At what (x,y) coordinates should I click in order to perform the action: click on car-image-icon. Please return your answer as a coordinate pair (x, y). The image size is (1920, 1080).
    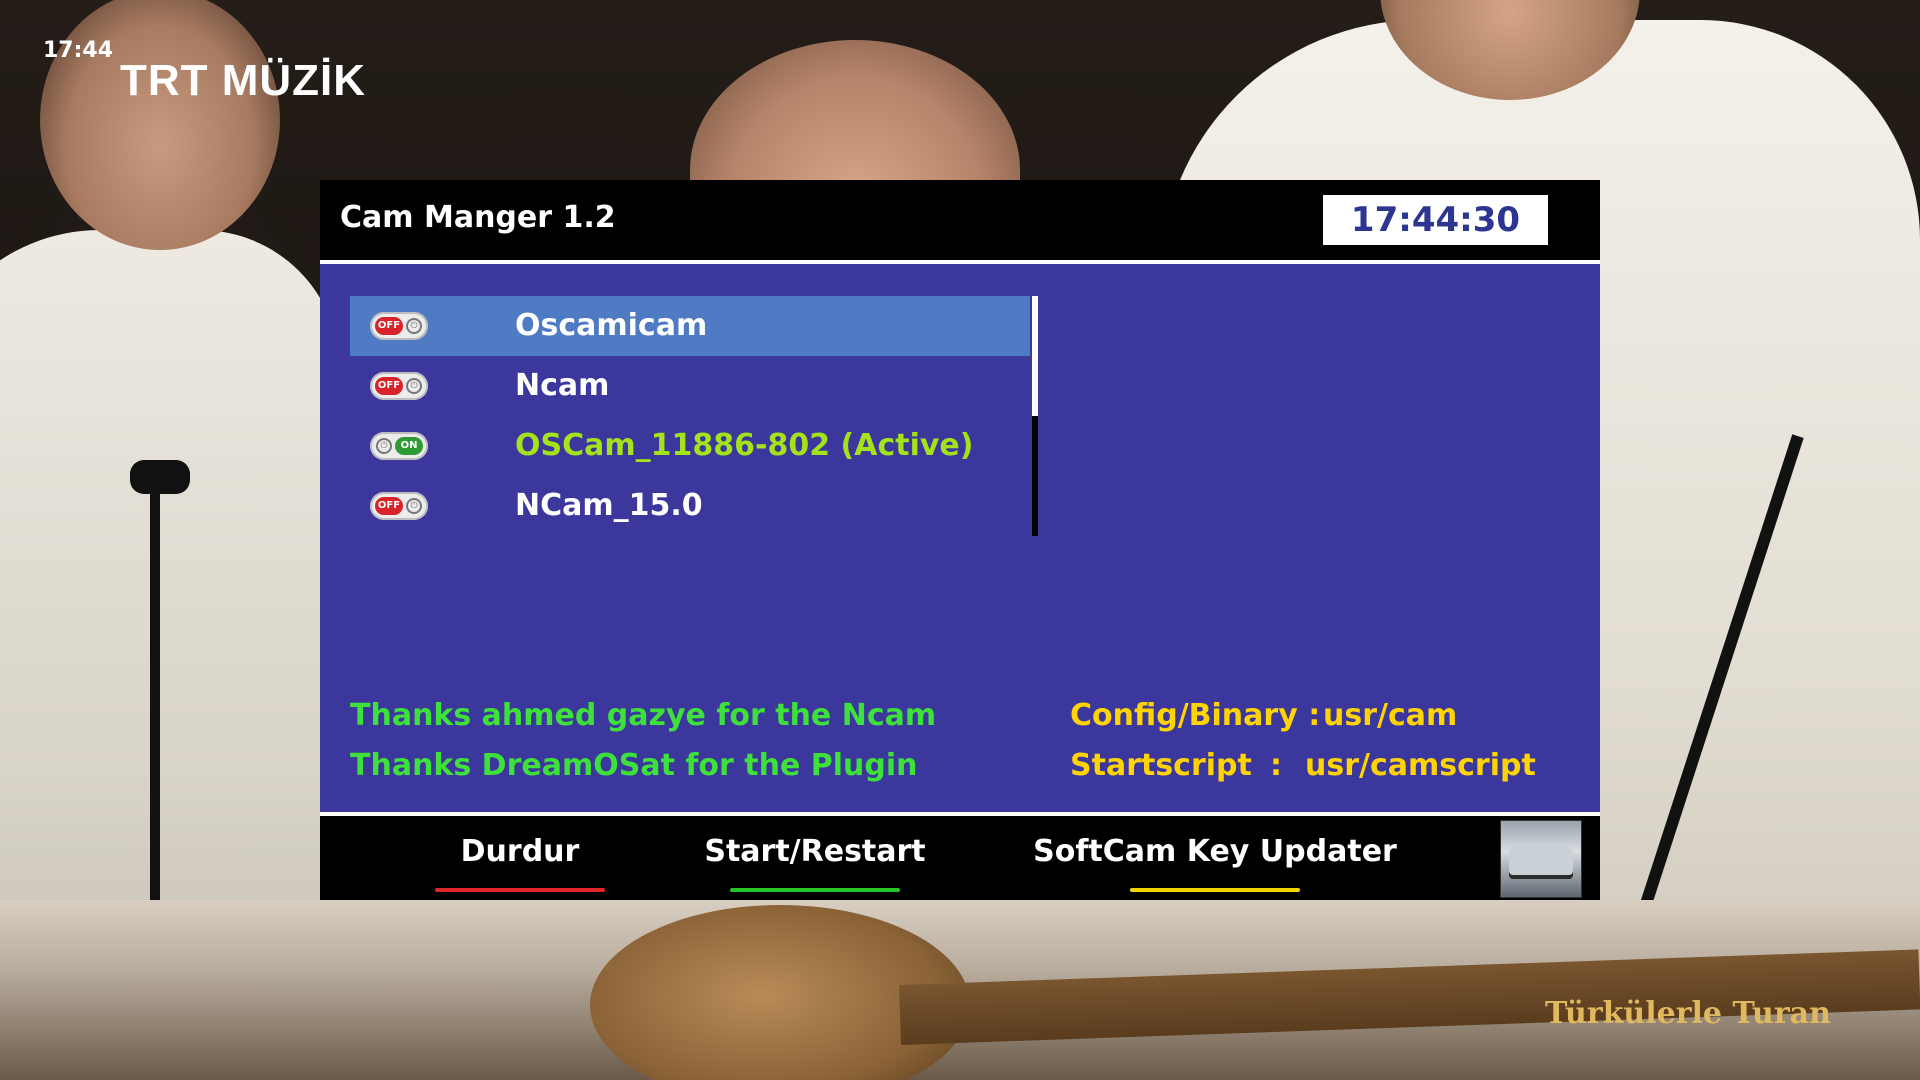
    Looking at the image, I should click on (1541, 860).